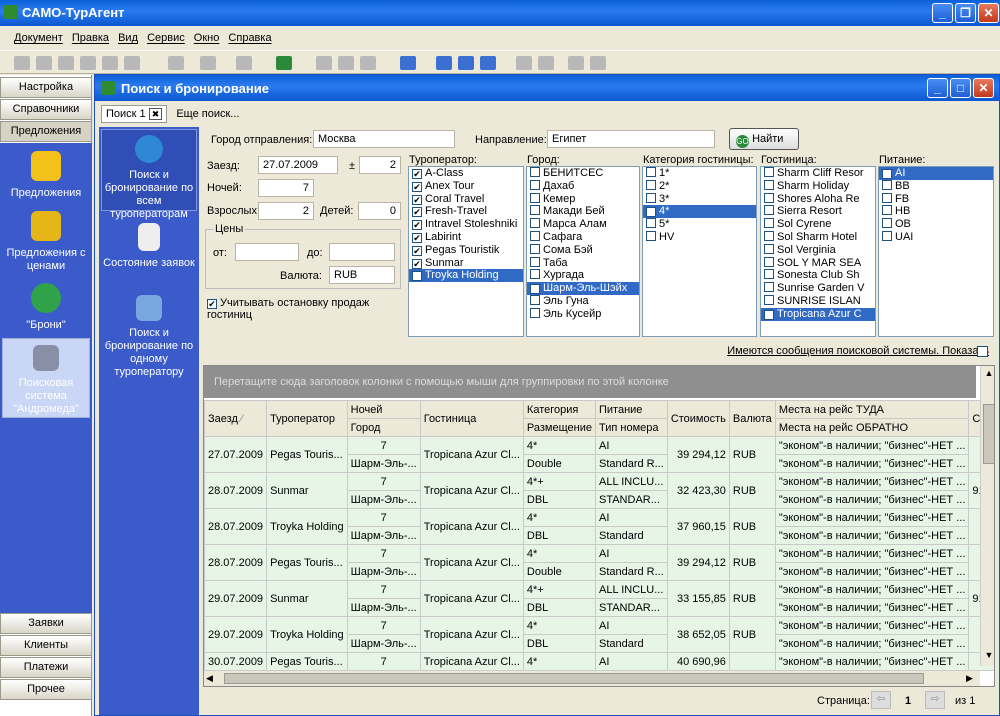  What do you see at coordinates (44, 63) in the screenshot?
I see `open-icon` at bounding box center [44, 63].